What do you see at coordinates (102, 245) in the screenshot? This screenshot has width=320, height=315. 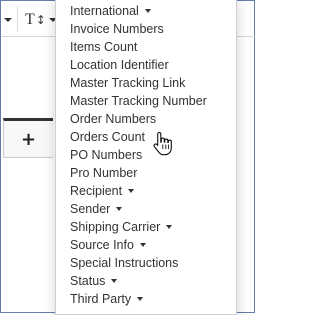 I see `menu-item-label: Source Info` at bounding box center [102, 245].